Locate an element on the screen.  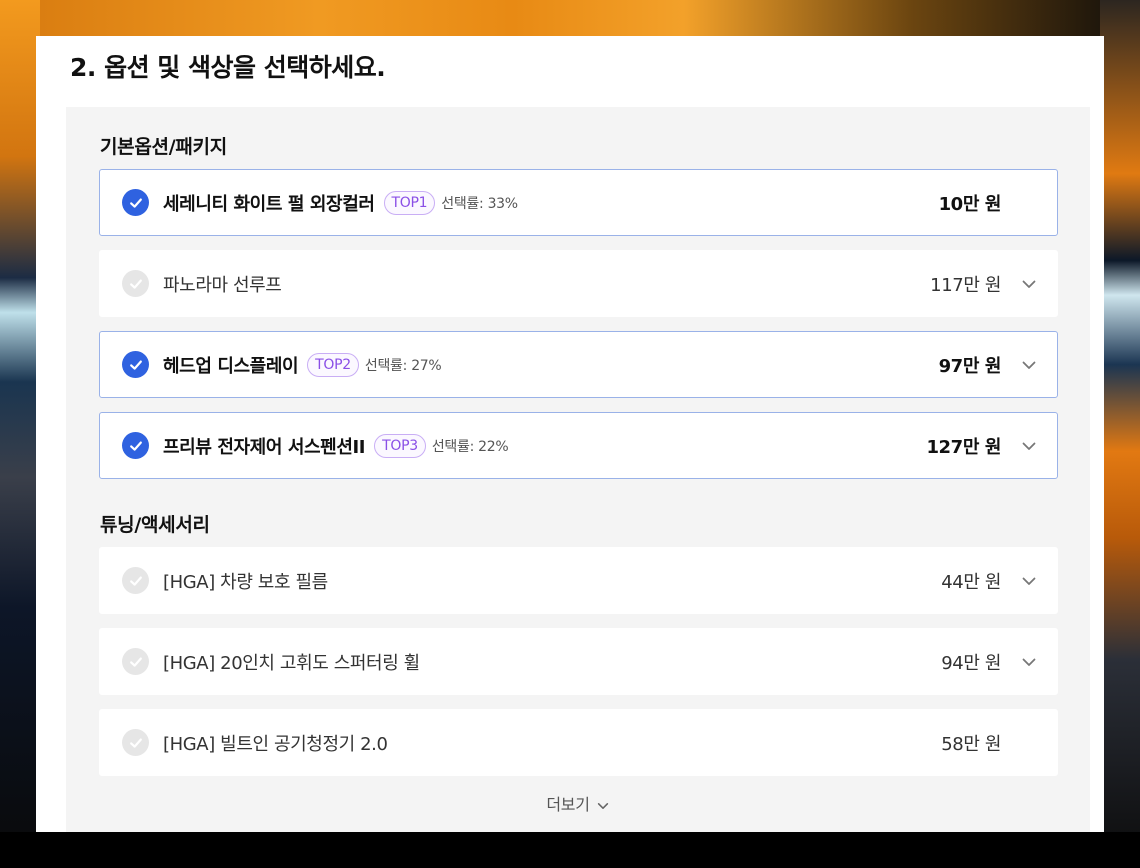
option-price: 44만 원 is located at coordinates (971, 581).